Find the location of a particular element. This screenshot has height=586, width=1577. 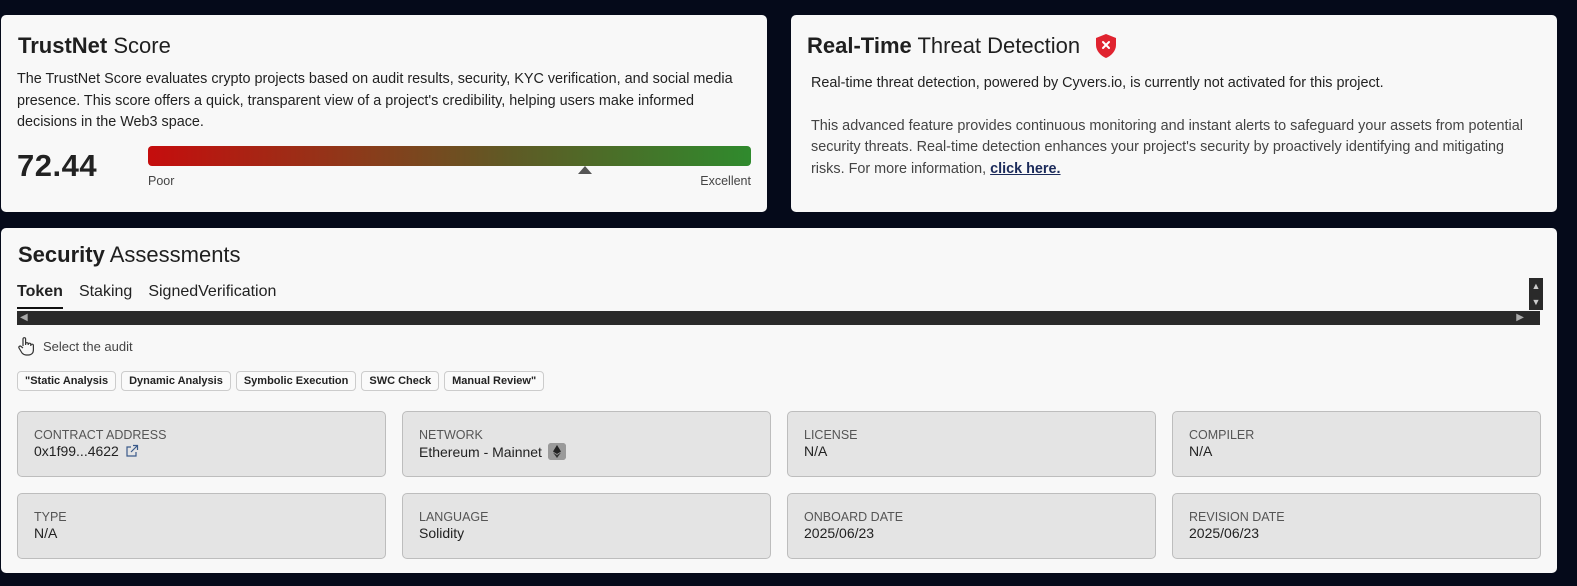

language-box: LANGUAGE Solidity is located at coordinates (586, 526).